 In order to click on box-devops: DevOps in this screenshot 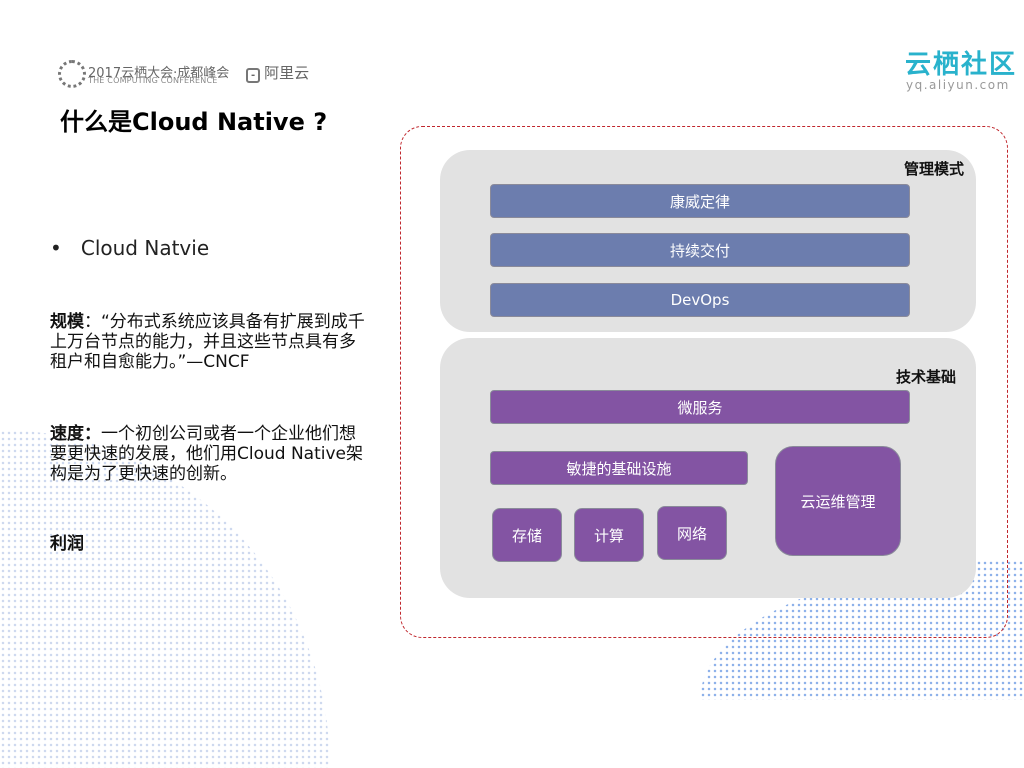, I will do `click(700, 300)`.